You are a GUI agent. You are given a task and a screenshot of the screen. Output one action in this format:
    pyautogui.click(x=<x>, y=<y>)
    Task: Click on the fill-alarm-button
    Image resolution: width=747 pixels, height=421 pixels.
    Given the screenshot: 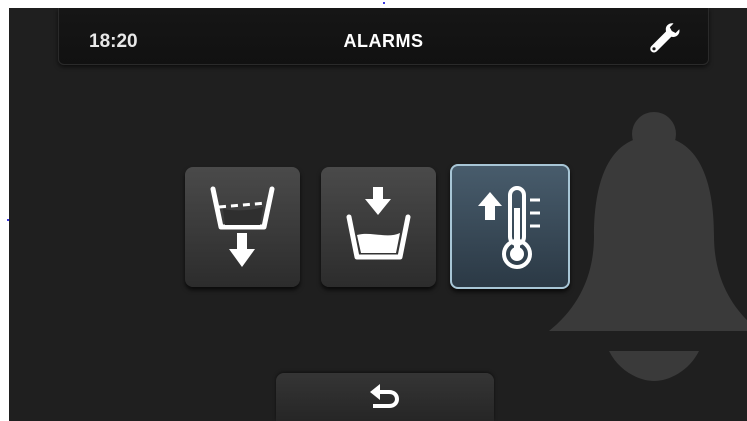 What is the action you would take?
    pyautogui.click(x=378, y=227)
    